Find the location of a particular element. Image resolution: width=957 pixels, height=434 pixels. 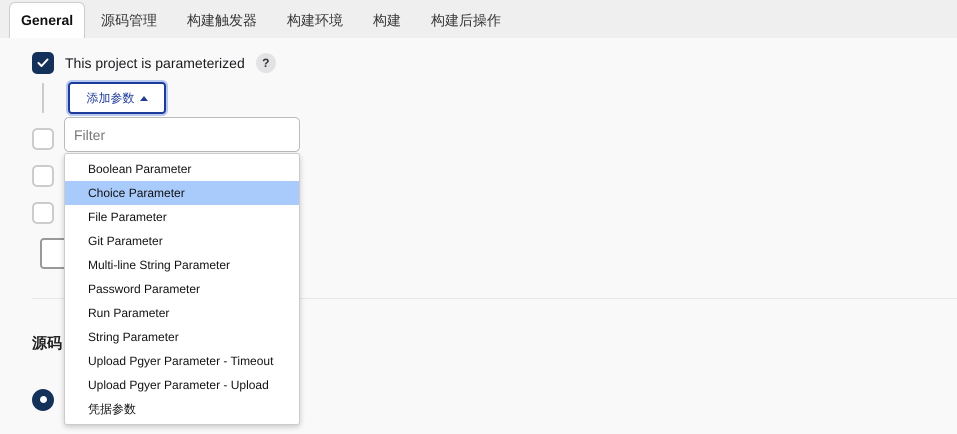

checkmark-icon is located at coordinates (43, 63).